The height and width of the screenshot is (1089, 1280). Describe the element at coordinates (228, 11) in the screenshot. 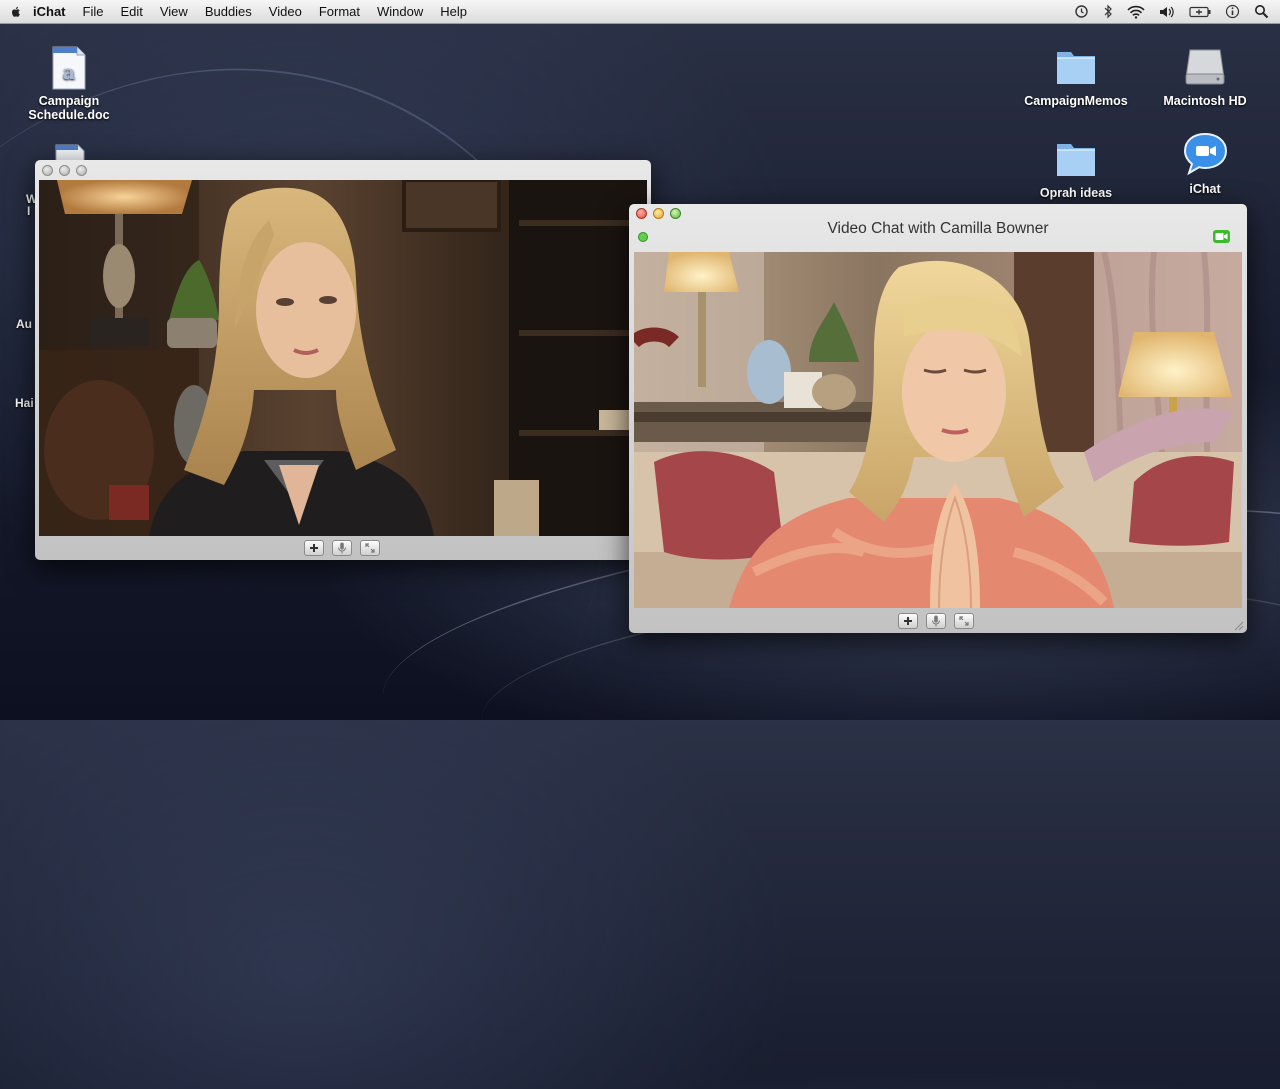

I see `menu-buddies: Buddies` at that location.